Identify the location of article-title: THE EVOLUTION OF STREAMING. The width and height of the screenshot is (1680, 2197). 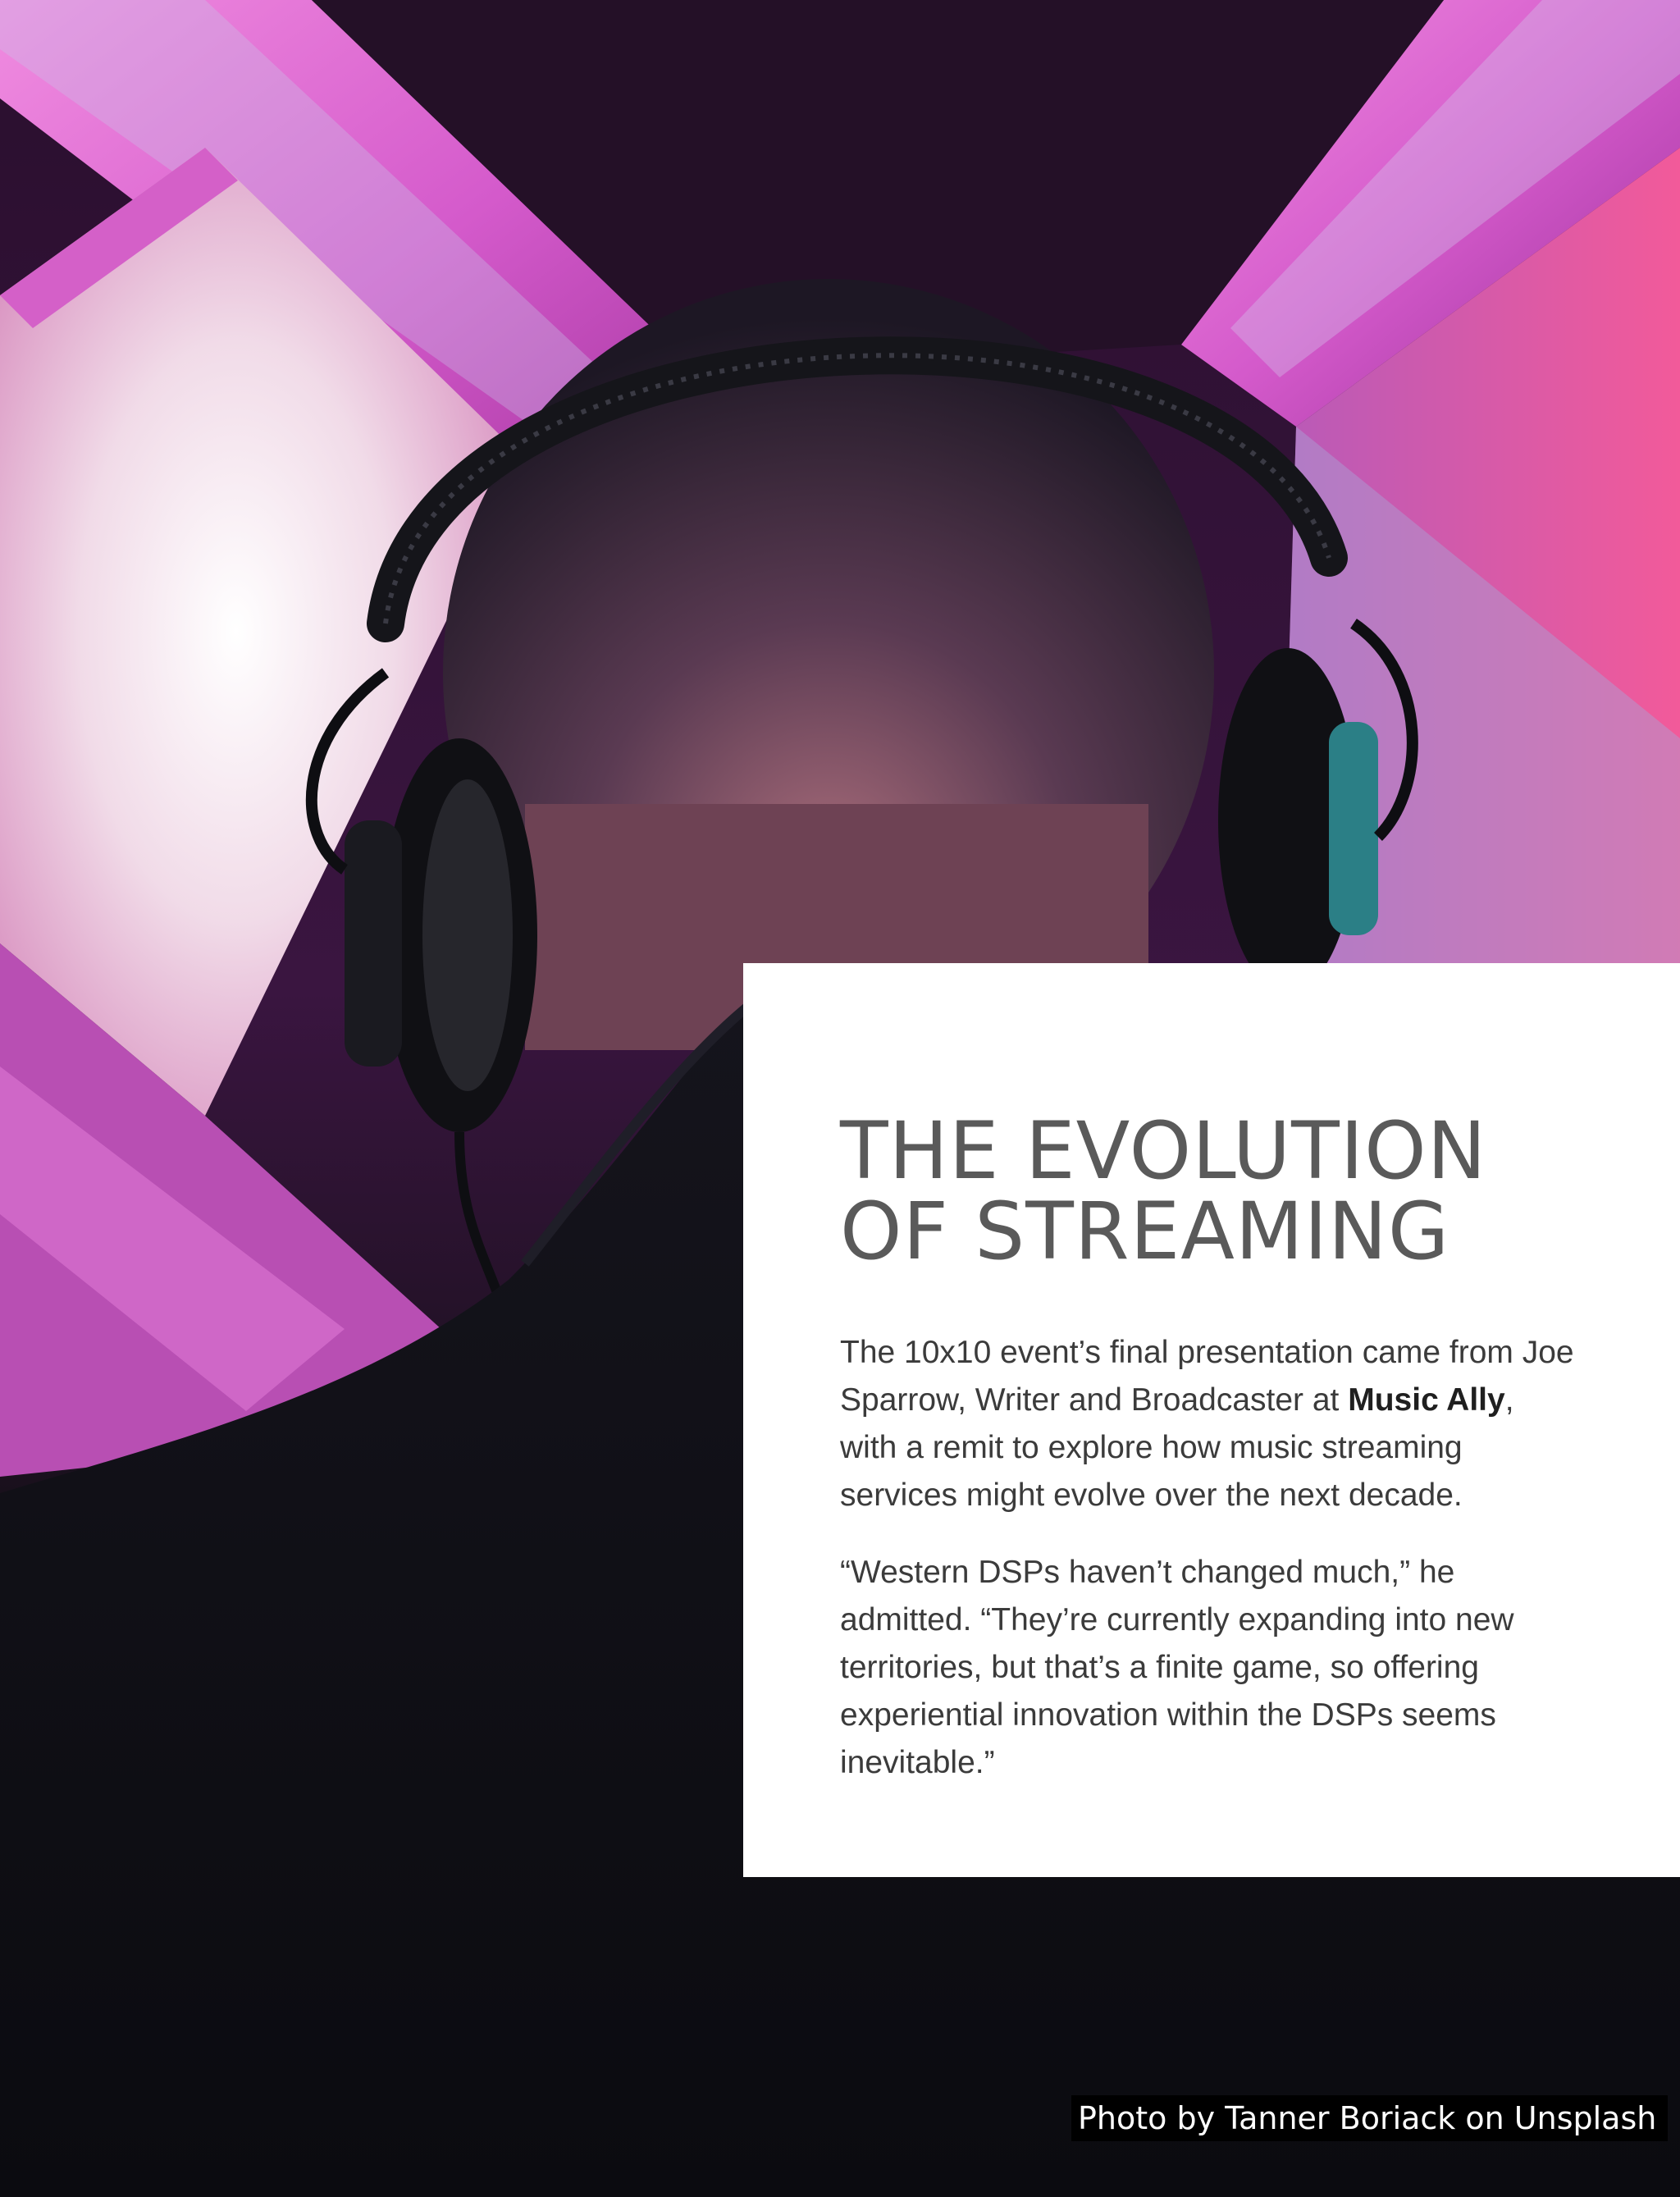
(1164, 1191).